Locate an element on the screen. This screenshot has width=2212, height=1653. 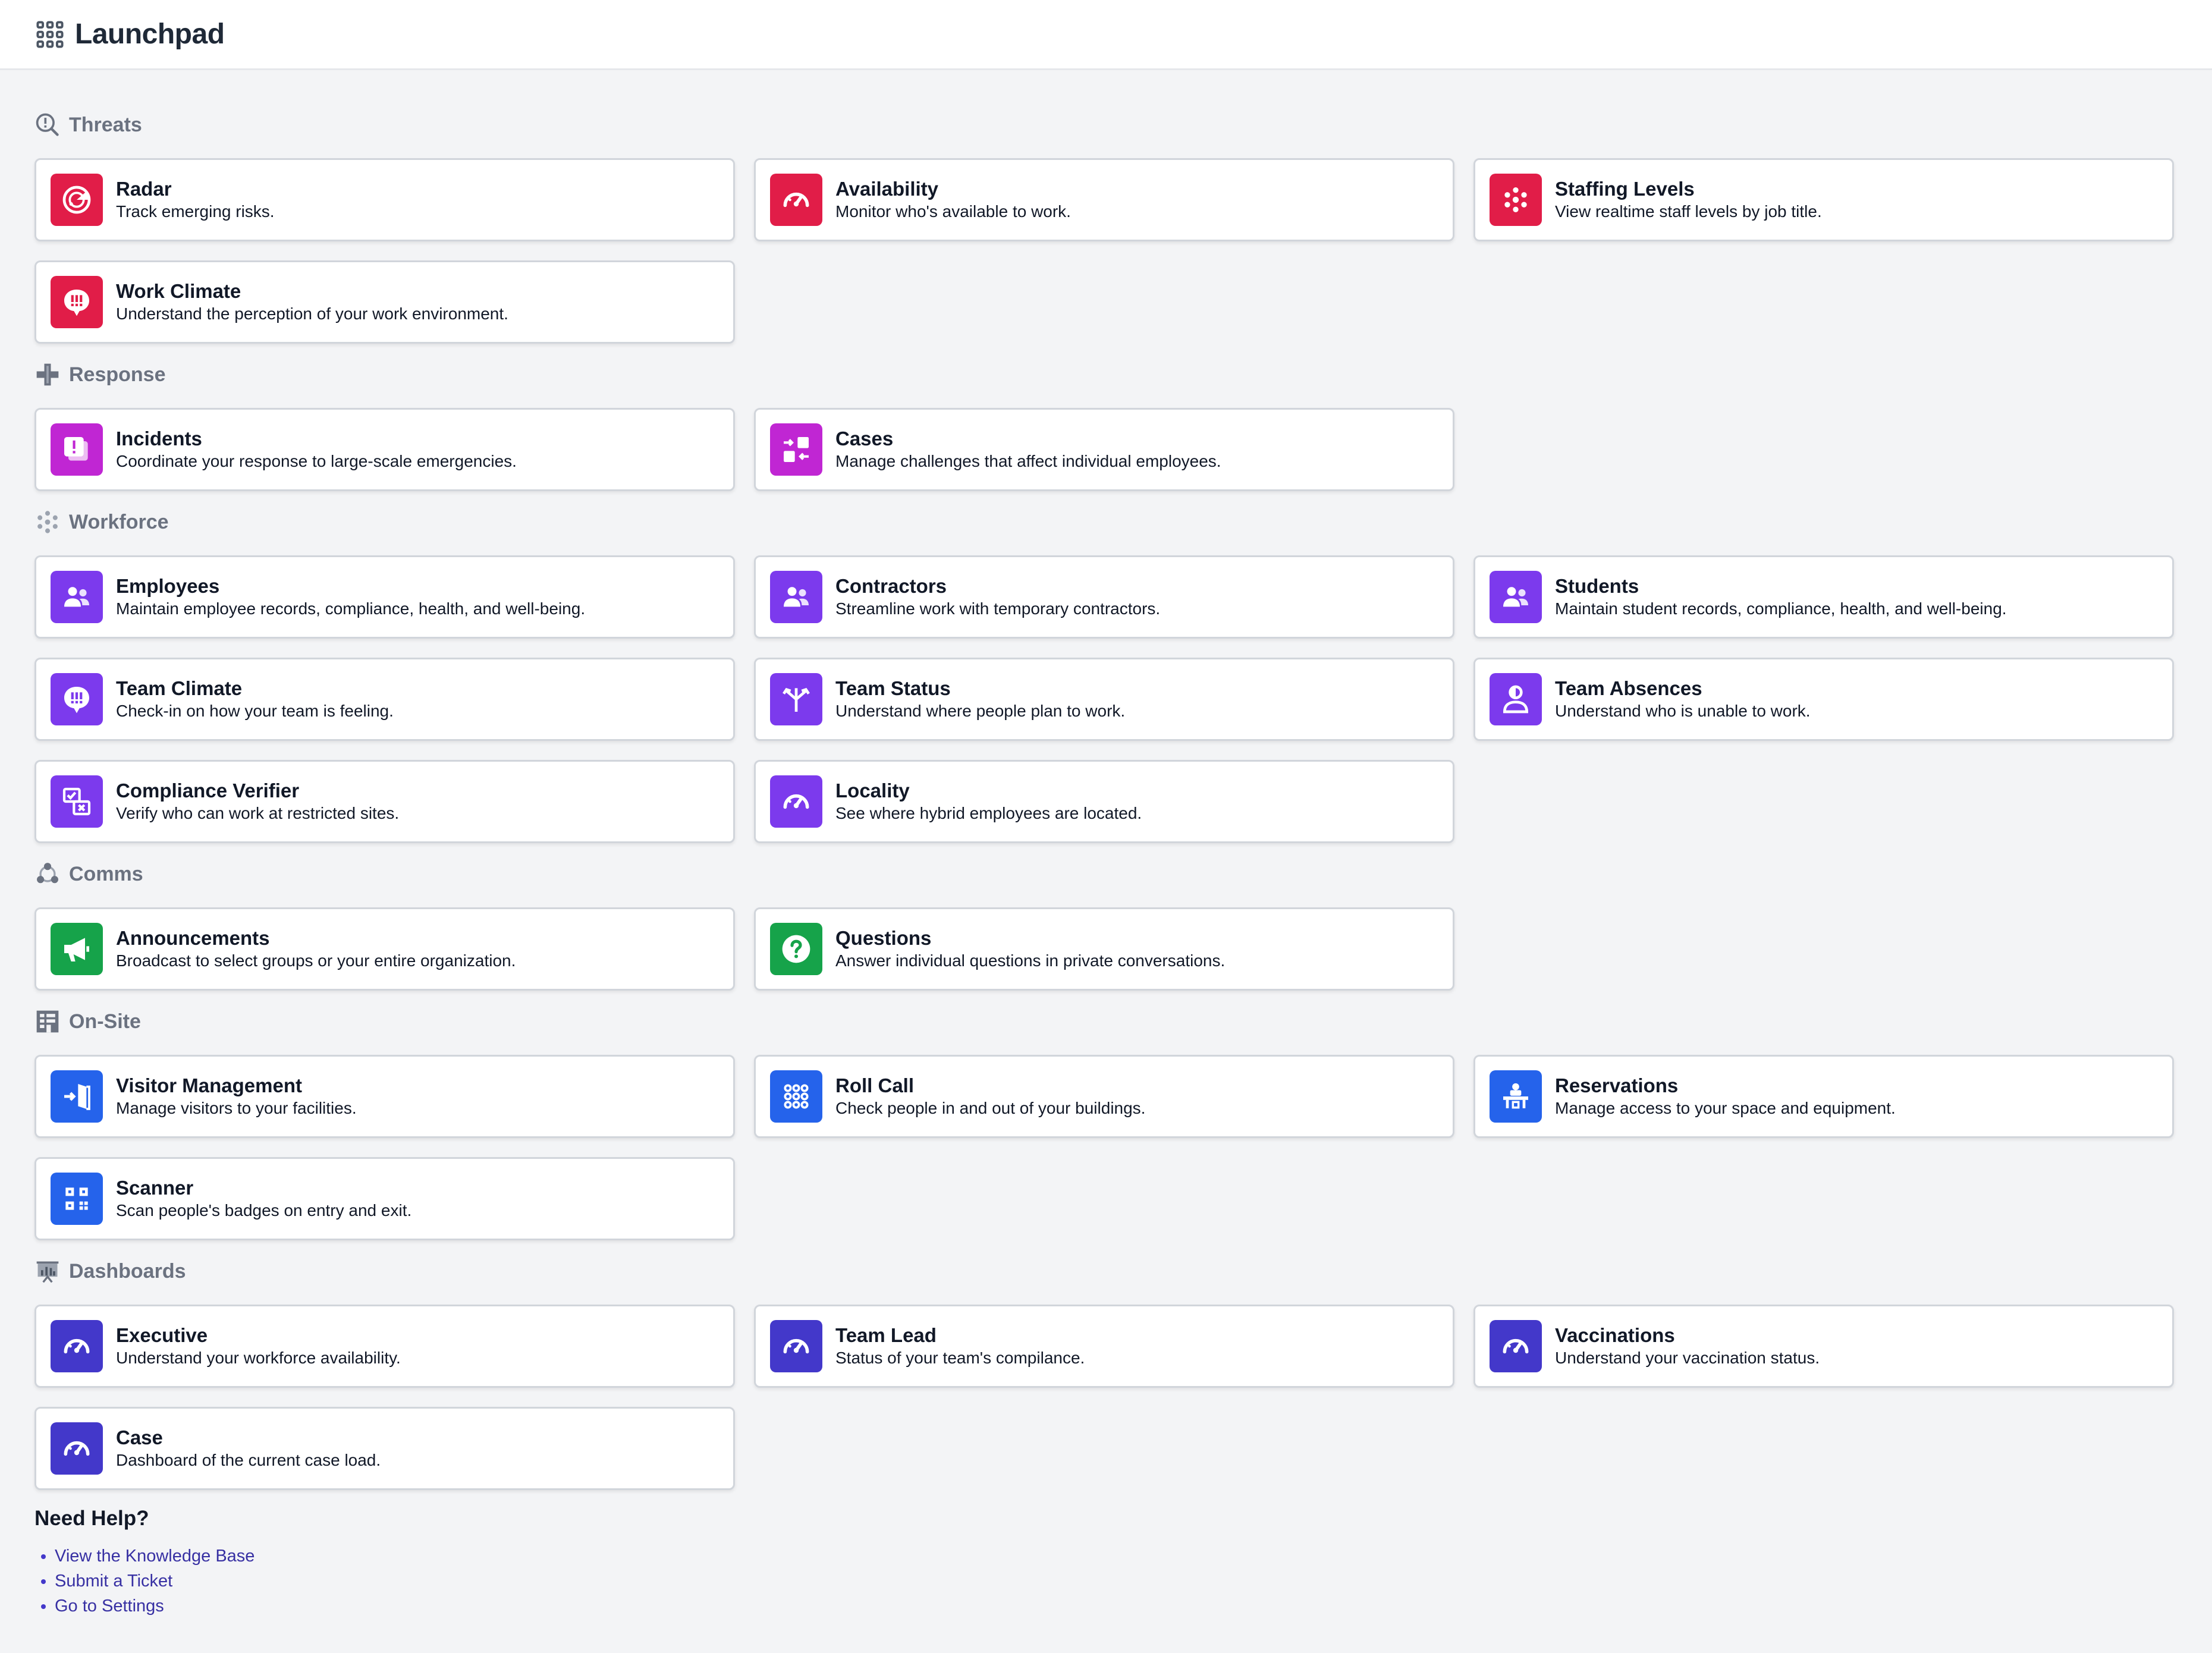
card-description: Monitor who's available to work. is located at coordinates (953, 211).